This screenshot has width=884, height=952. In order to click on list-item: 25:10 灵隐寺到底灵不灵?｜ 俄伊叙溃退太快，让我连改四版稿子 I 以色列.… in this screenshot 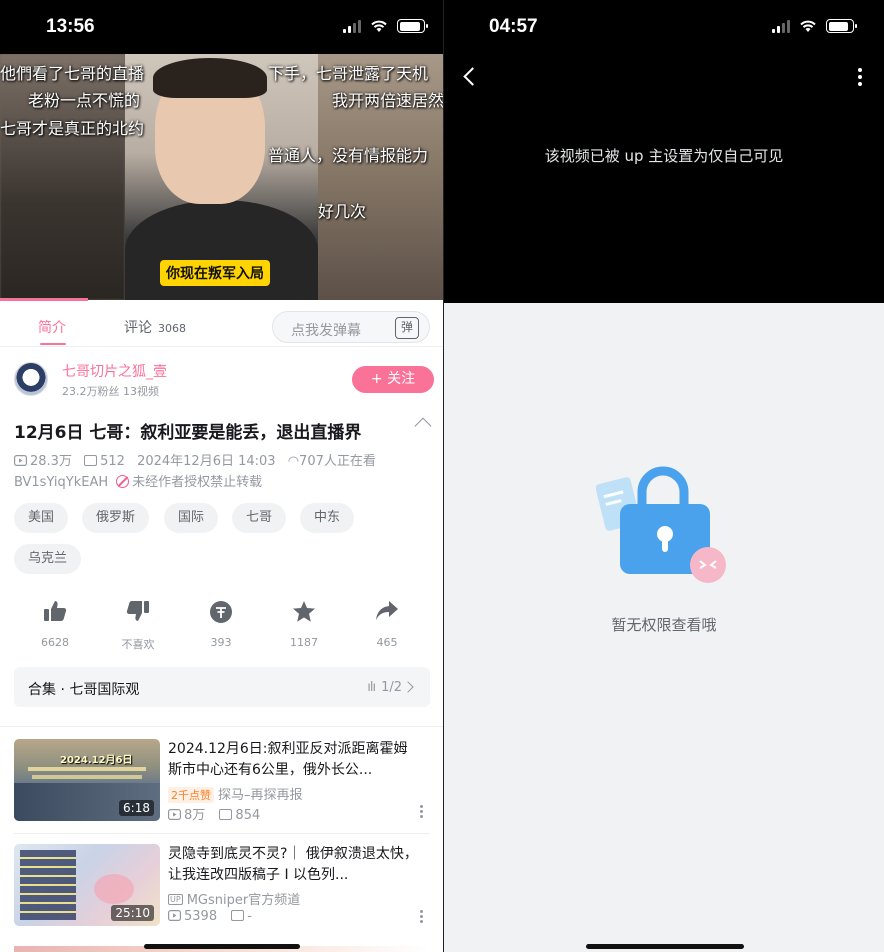, I will do `click(222, 886)`.